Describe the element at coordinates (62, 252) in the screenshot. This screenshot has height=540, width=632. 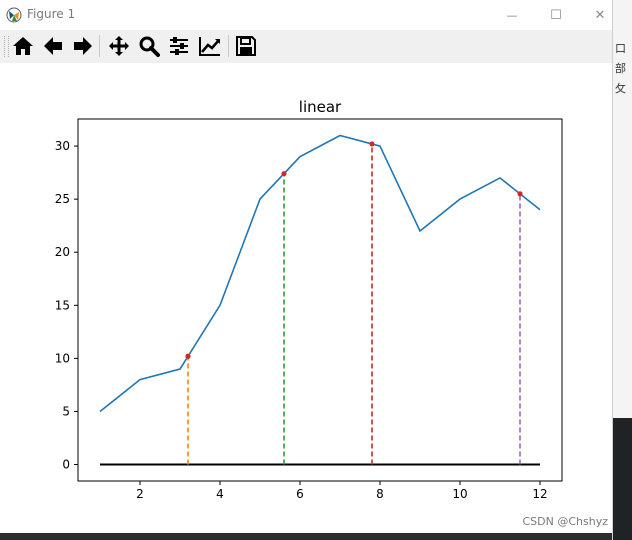
I see `y-tick-label: 20` at that location.